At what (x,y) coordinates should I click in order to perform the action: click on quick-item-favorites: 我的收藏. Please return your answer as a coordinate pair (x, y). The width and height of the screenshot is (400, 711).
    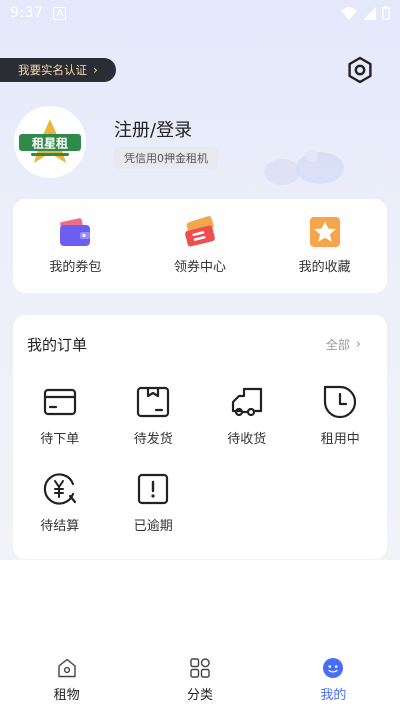
    Looking at the image, I should click on (324, 246).